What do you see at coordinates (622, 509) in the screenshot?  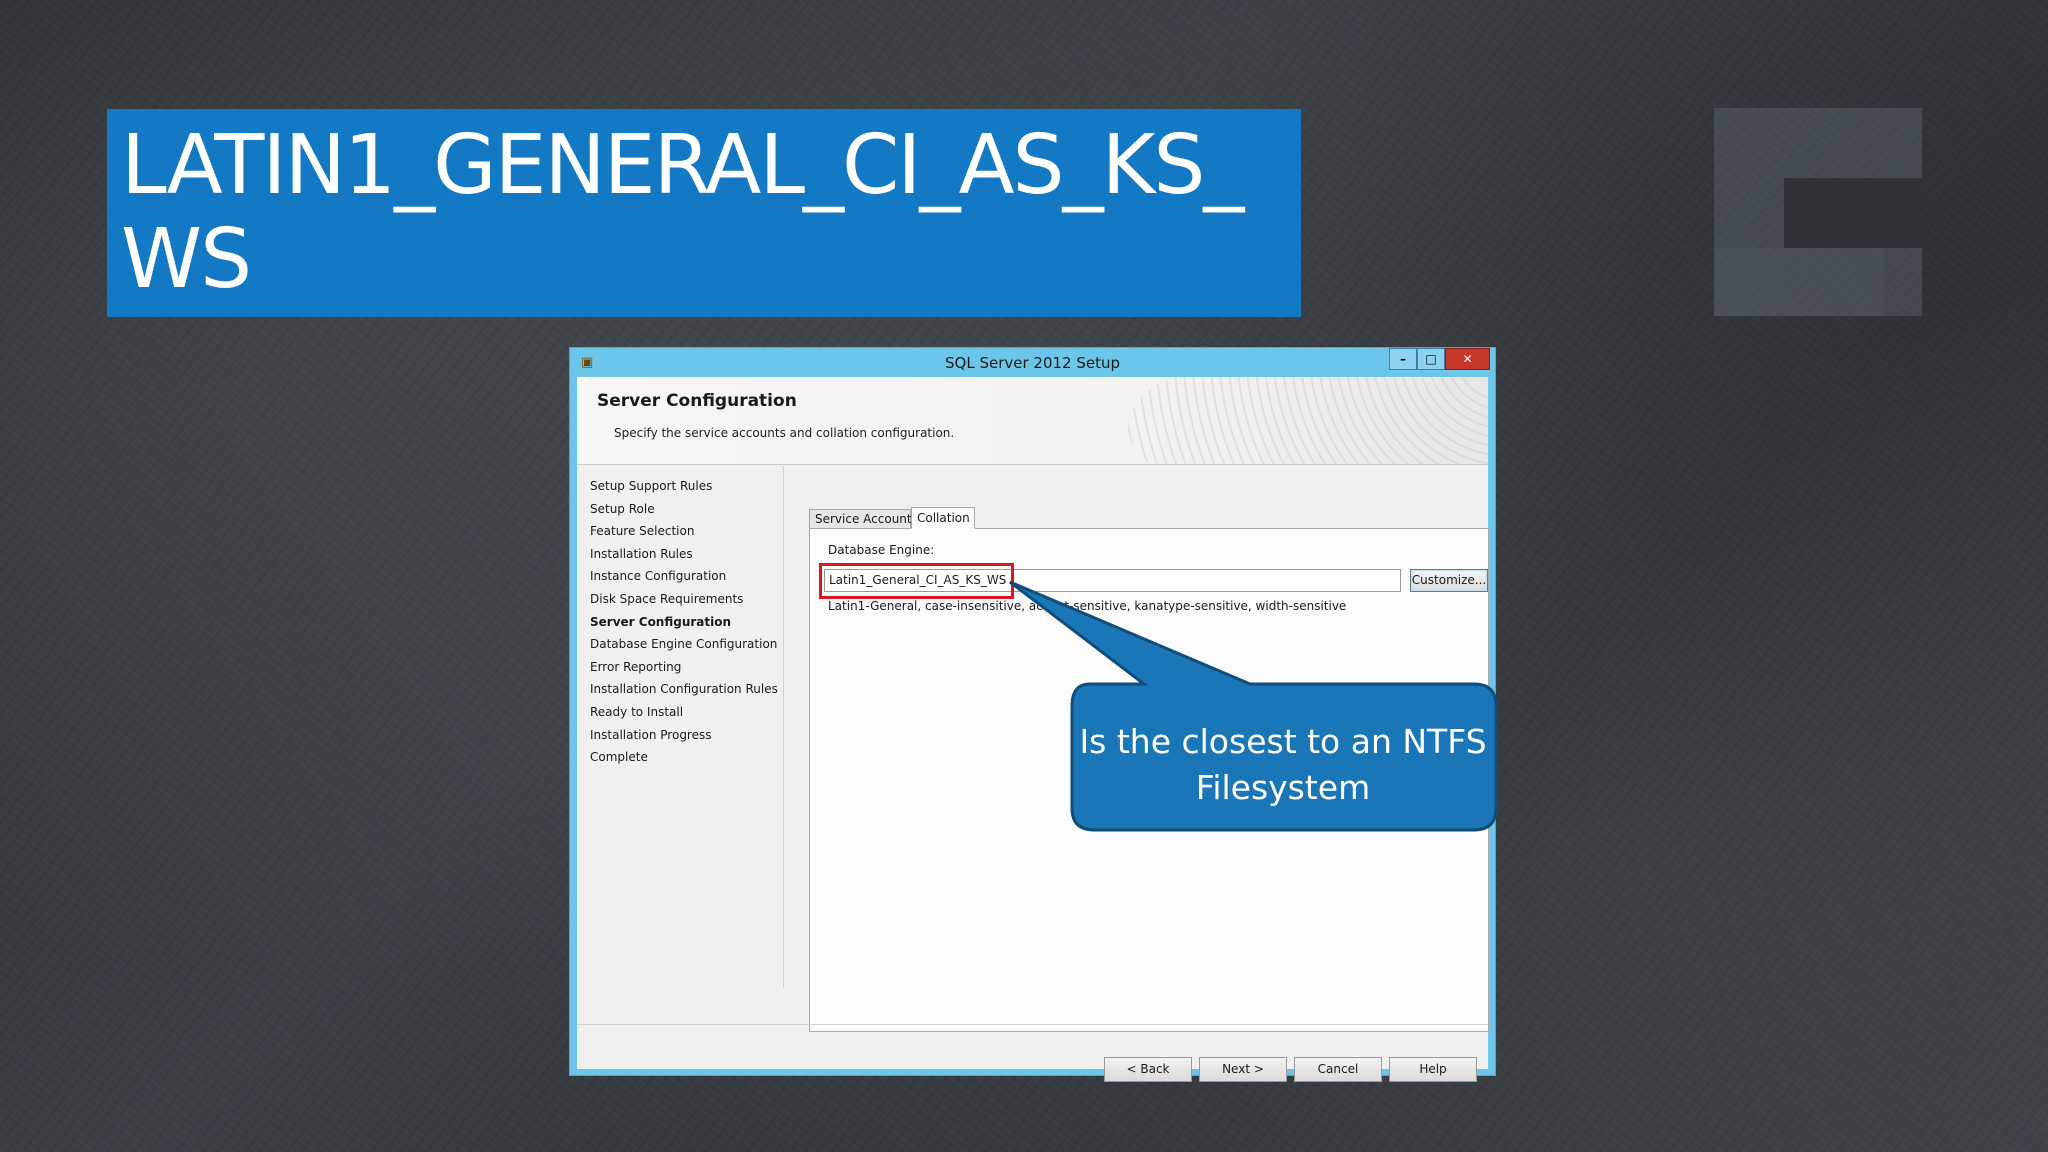 I see `nav-item-setup-role: Setup Role` at bounding box center [622, 509].